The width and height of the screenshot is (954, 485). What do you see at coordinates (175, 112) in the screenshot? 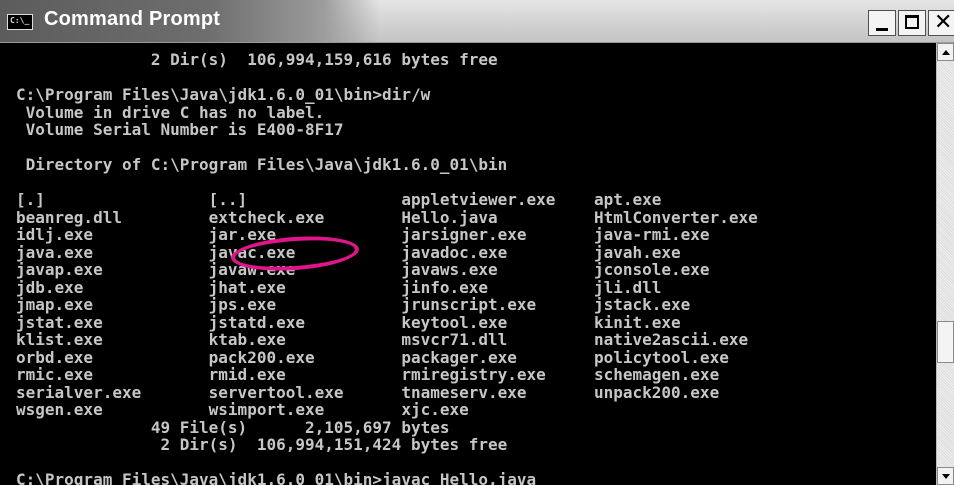
I see `console-line: Volume in drive C has no label.` at bounding box center [175, 112].